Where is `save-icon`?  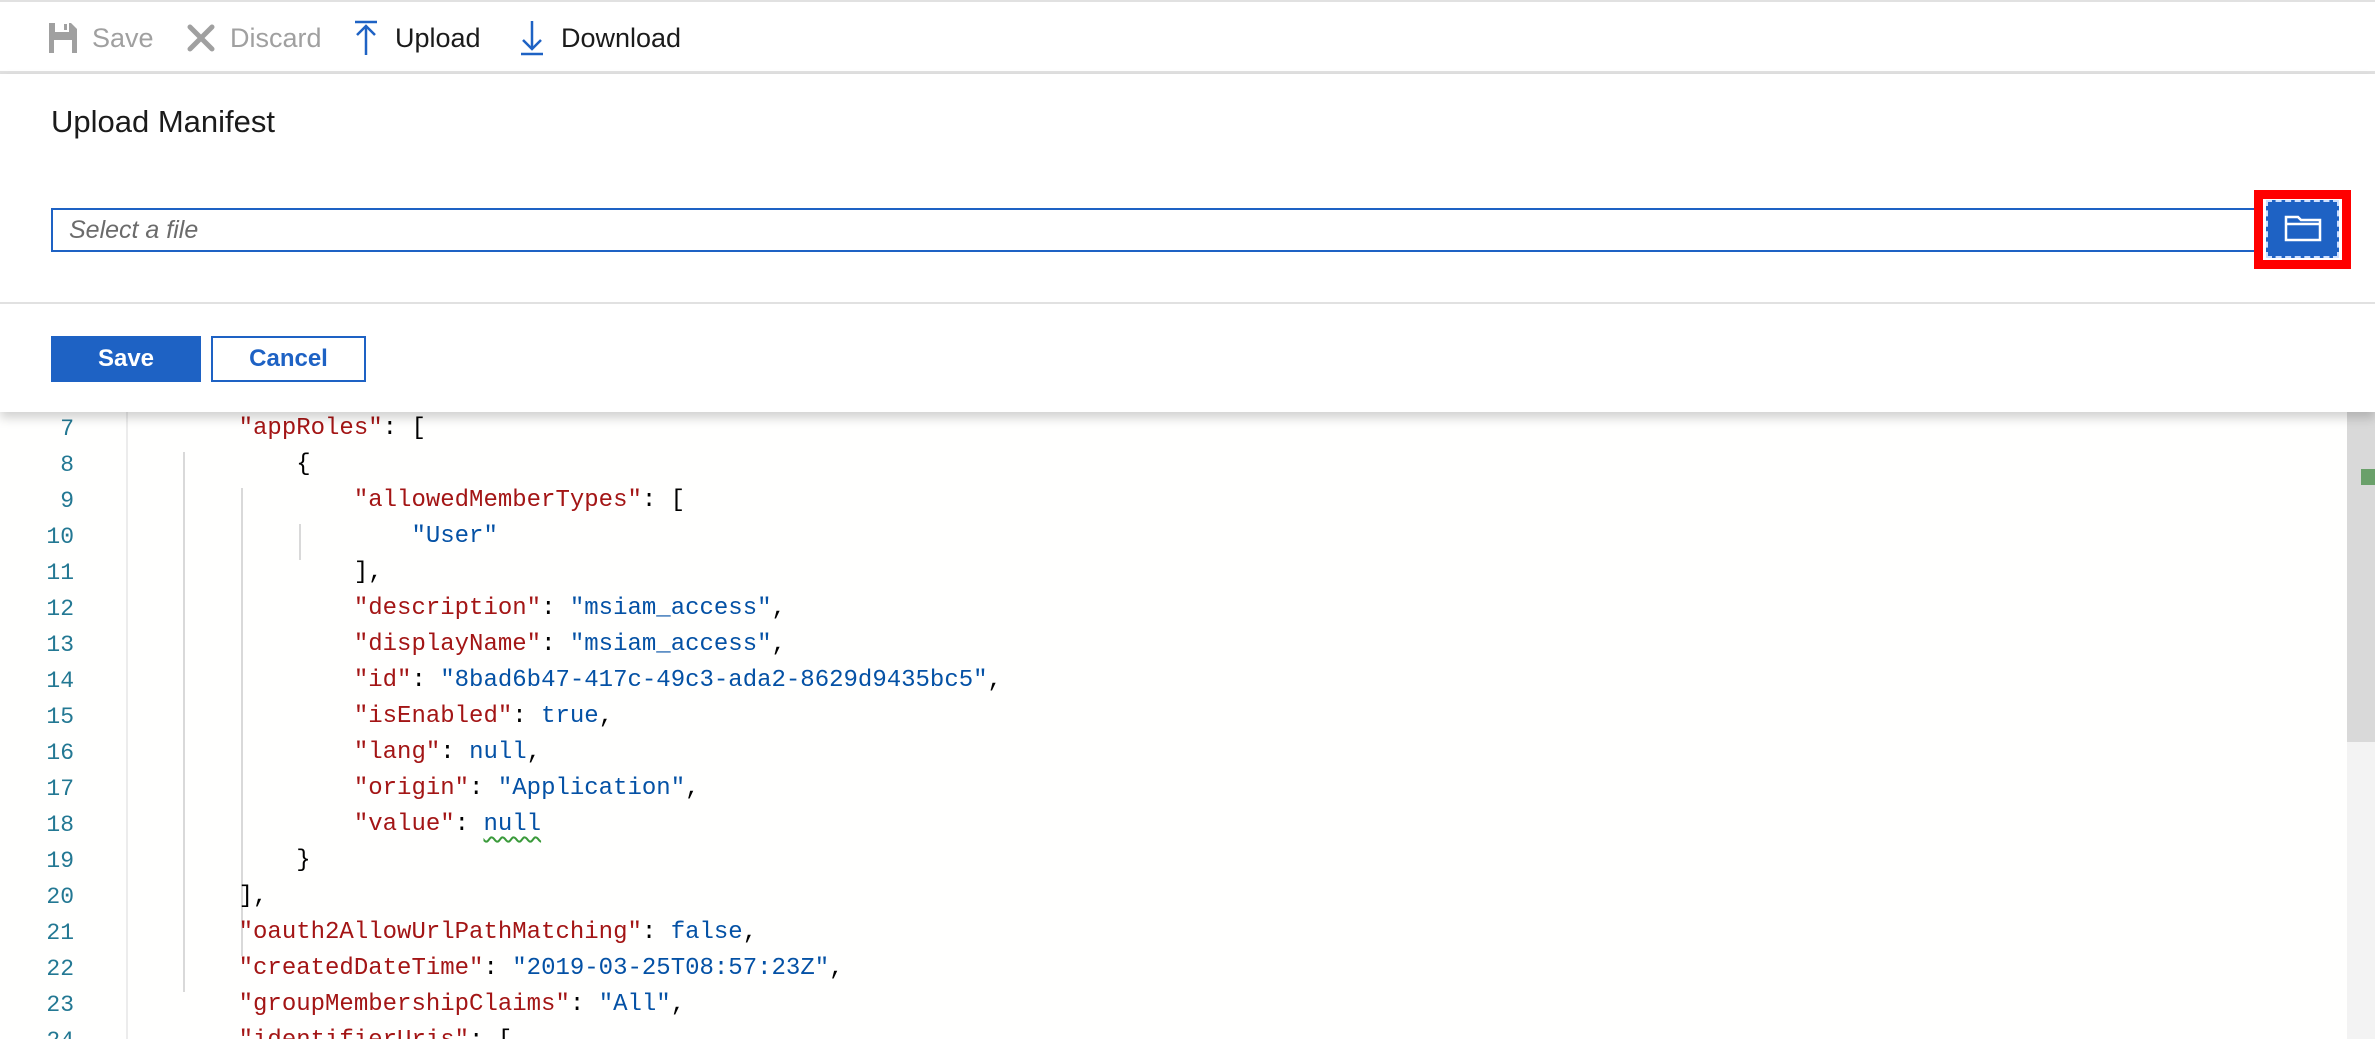
save-icon is located at coordinates (63, 38).